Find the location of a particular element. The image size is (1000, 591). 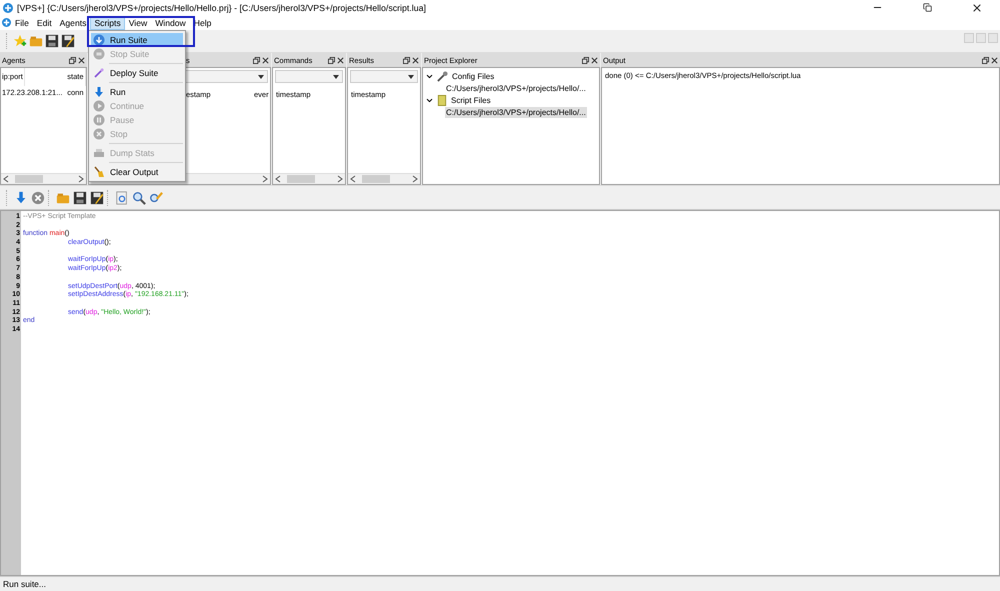

window-title: [VPS+] {C:/Users/jherol3/VPS+/projects/Hello/Hello.prj} - [C:/Users/jherol3/VPS+/projects/Hello/script.lua] is located at coordinates (222, 7).